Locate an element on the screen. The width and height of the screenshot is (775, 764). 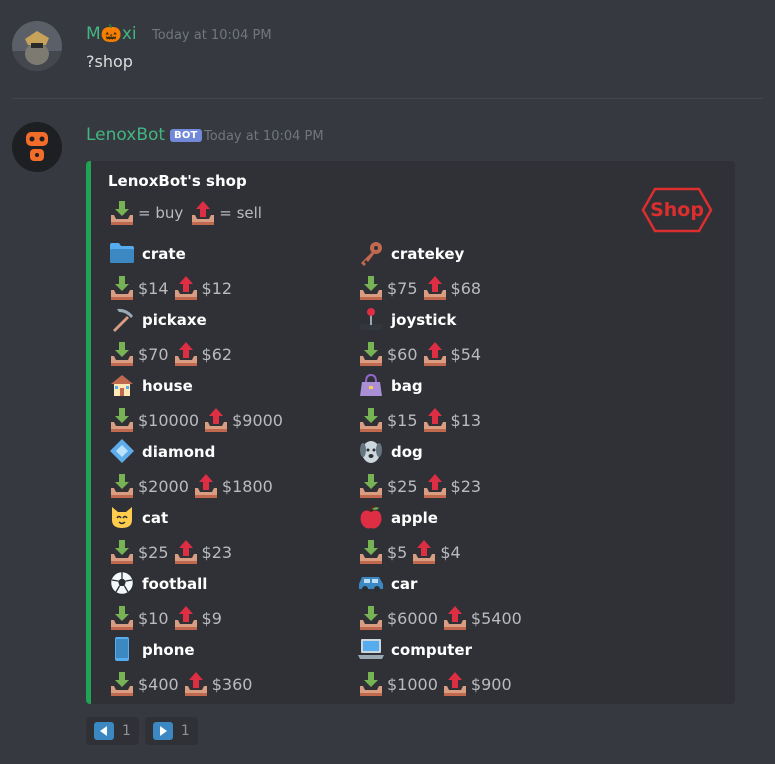
shop-logo: Shop is located at coordinates (677, 210).